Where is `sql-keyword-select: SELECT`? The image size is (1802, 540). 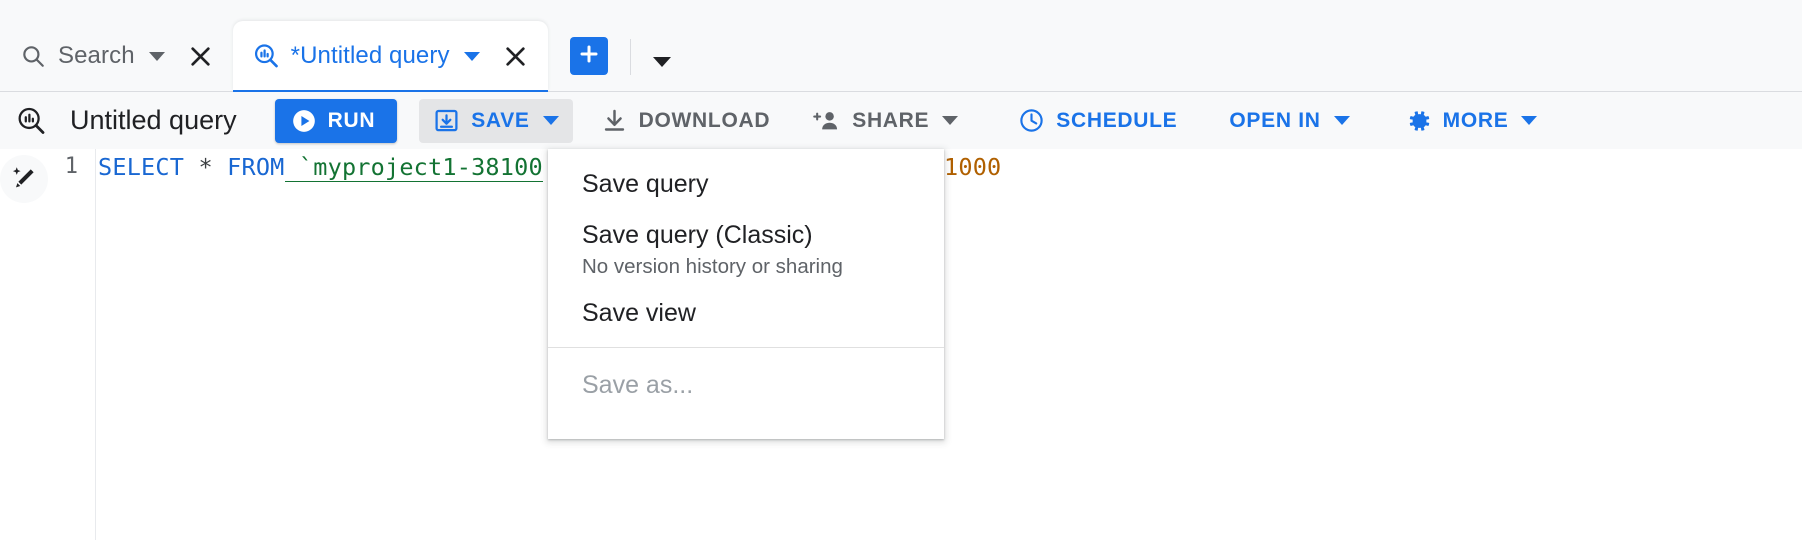 sql-keyword-select: SELECT is located at coordinates (141, 167).